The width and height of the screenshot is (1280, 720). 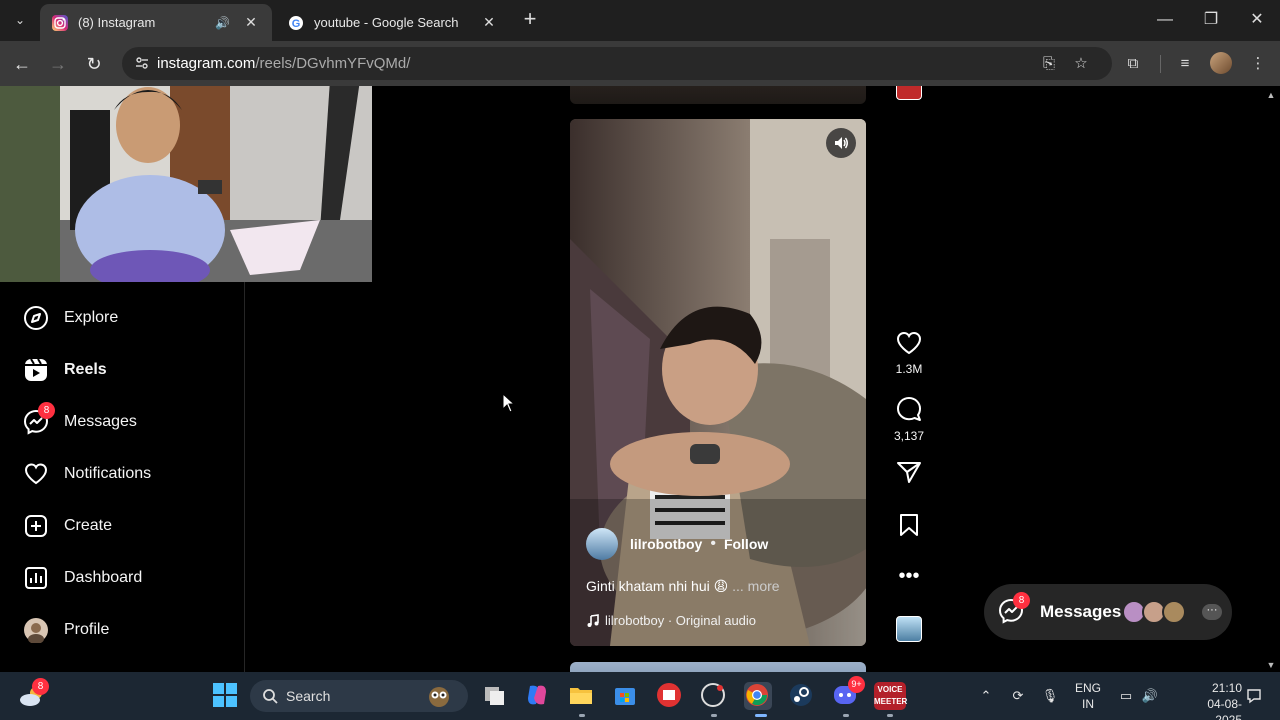 I want to click on chrome-icon, so click(x=758, y=696).